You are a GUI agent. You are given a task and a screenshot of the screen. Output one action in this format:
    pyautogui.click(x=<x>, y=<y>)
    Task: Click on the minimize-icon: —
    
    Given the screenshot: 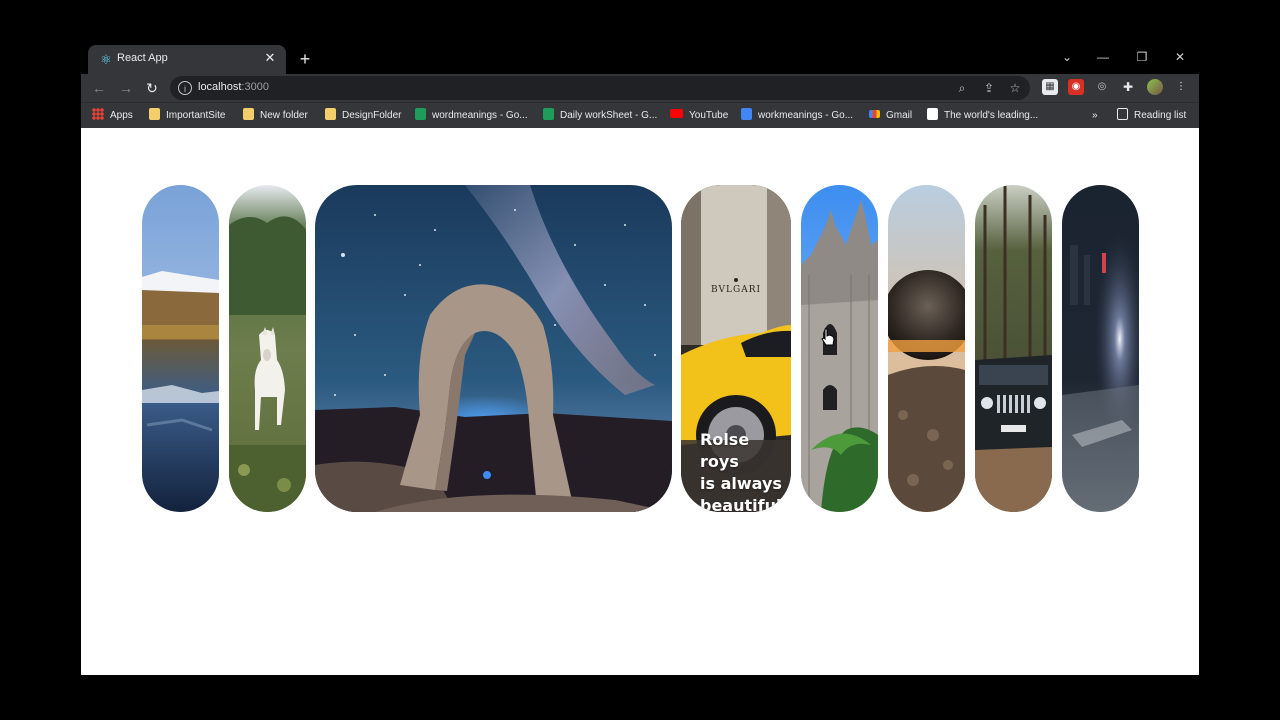 What is the action you would take?
    pyautogui.click(x=1103, y=57)
    